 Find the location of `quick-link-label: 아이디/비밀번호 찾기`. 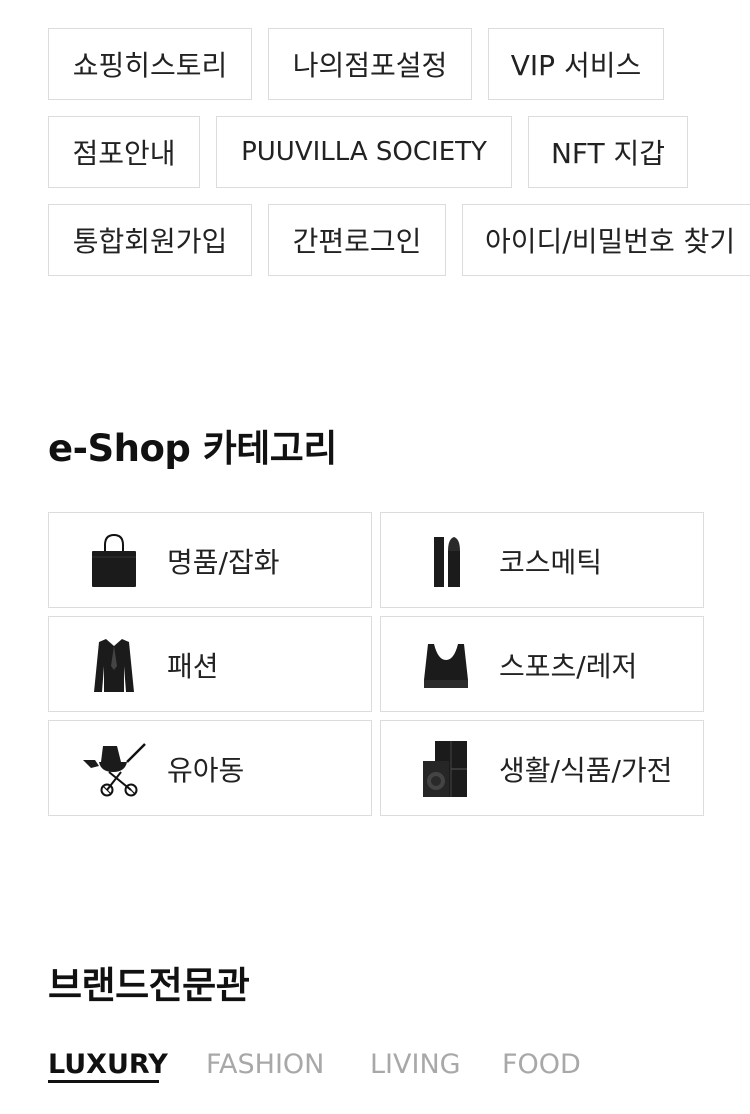

quick-link-label: 아이디/비밀번호 찾기 is located at coordinates (610, 241).